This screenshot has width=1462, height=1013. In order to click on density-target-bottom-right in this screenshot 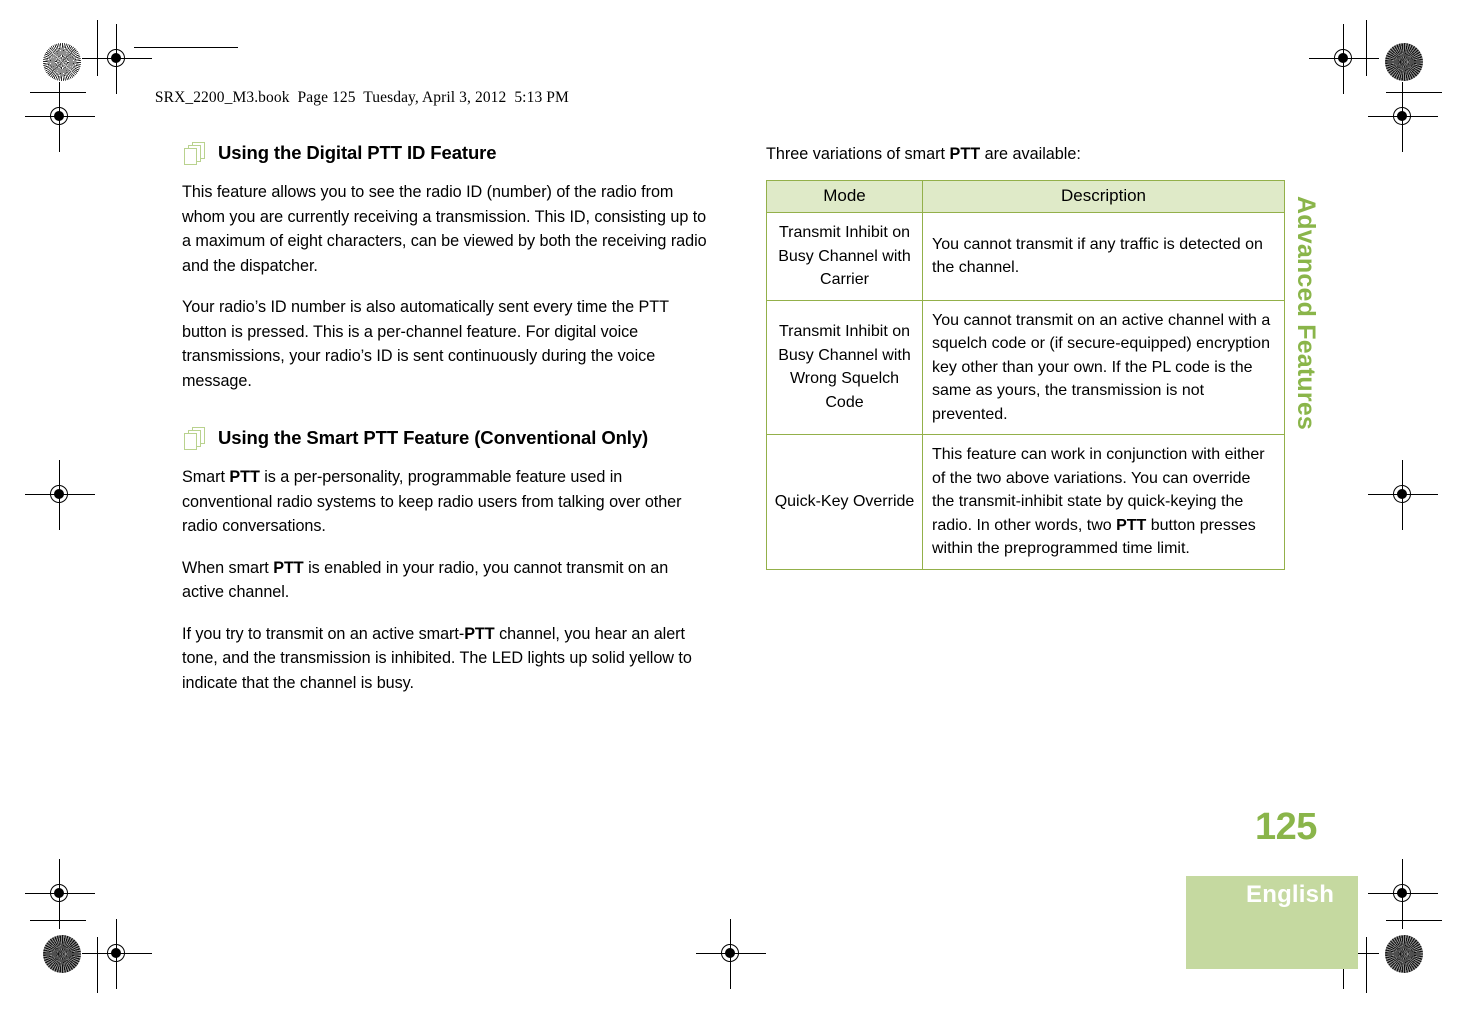, I will do `click(1404, 954)`.